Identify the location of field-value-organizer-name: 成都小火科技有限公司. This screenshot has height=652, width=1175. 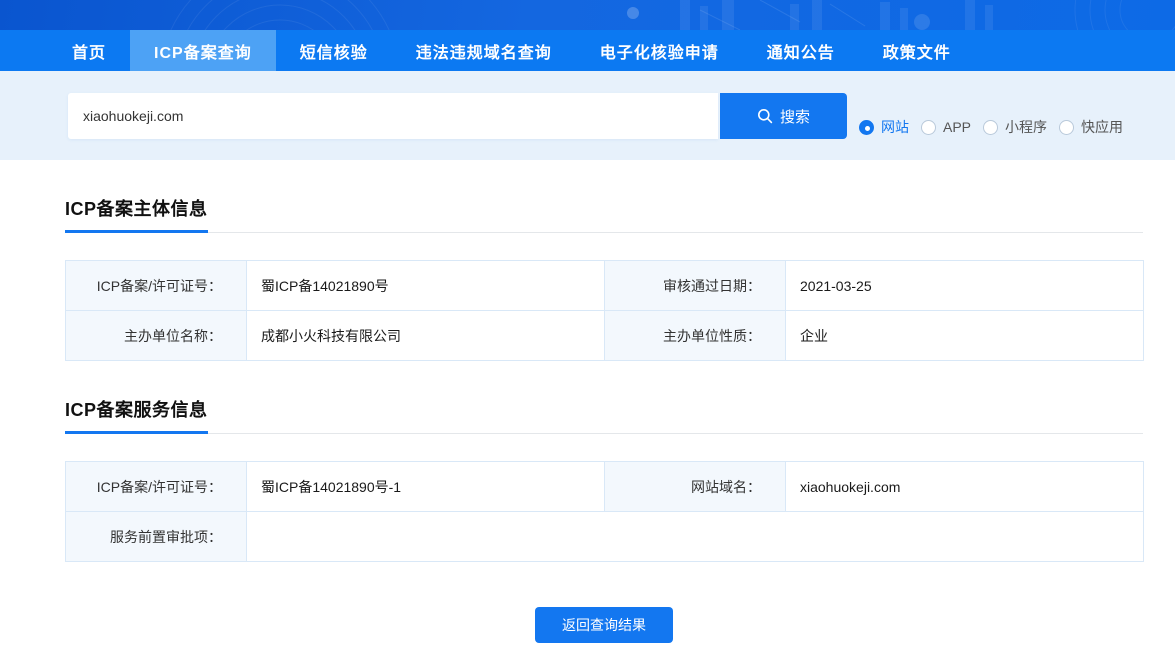
(425, 335).